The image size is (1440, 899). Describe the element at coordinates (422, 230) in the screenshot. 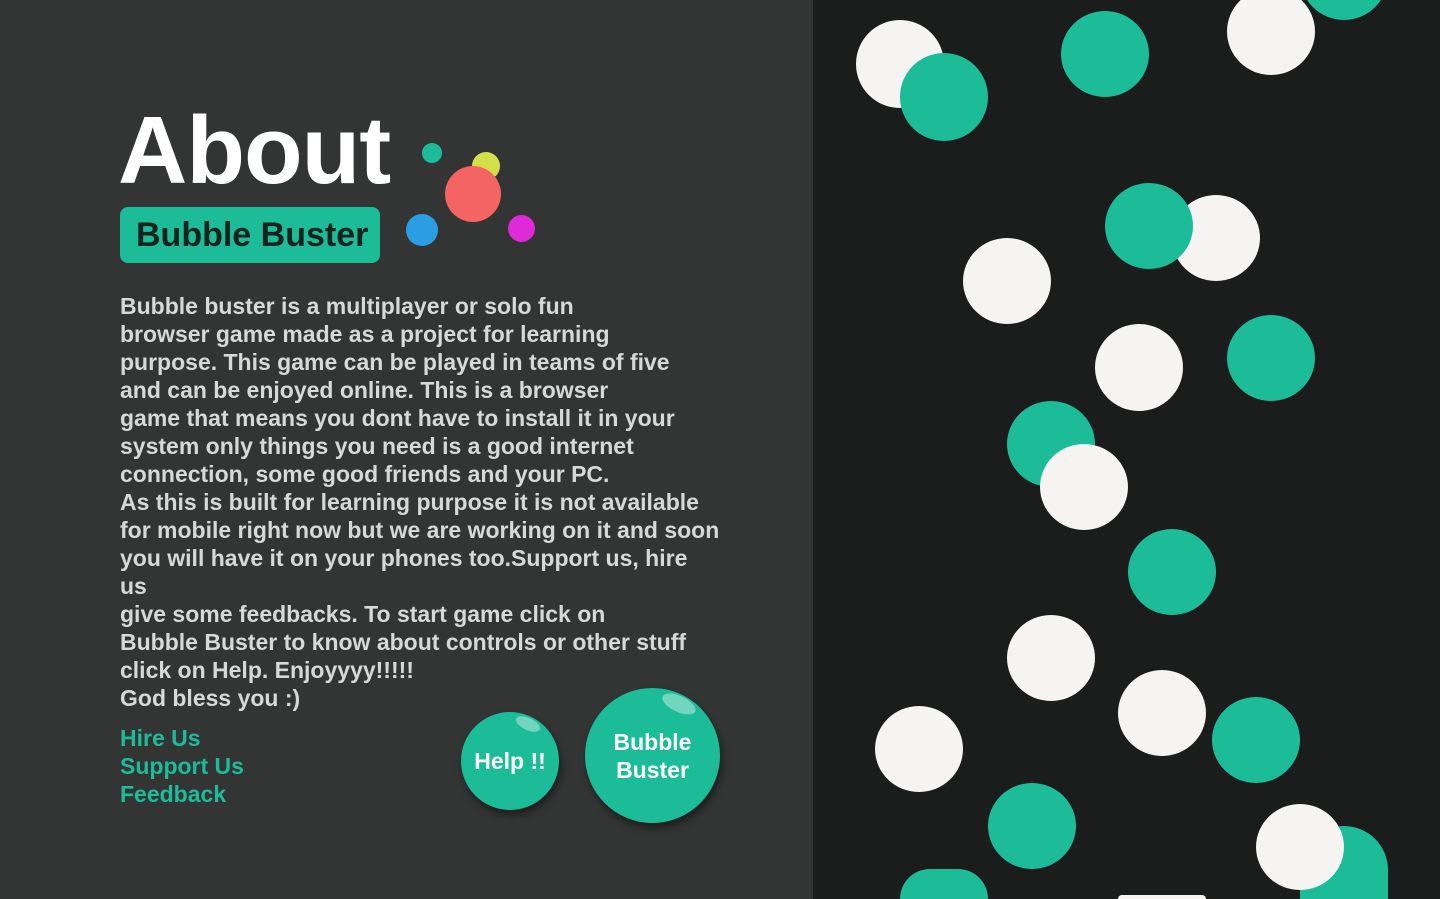

I see `logo-dot-blue` at that location.